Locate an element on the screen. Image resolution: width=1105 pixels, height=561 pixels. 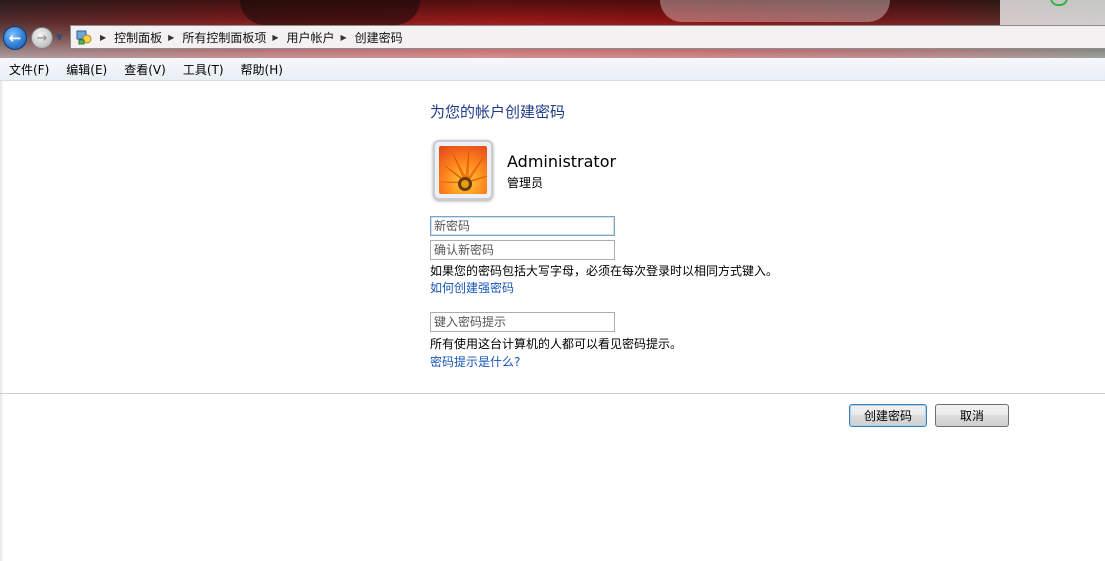
recent-pages-dropdown: ▼ is located at coordinates (59, 38).